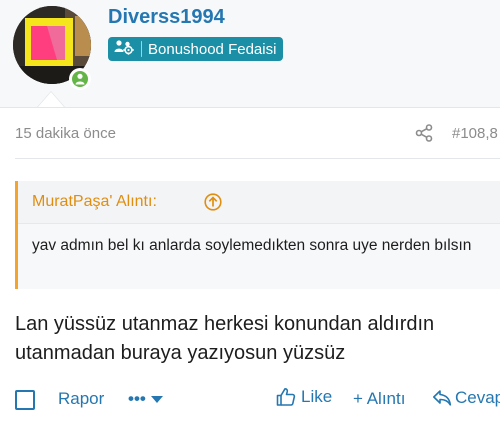 Image resolution: width=500 pixels, height=431 pixels. I want to click on avatar-container, so click(52, 48).